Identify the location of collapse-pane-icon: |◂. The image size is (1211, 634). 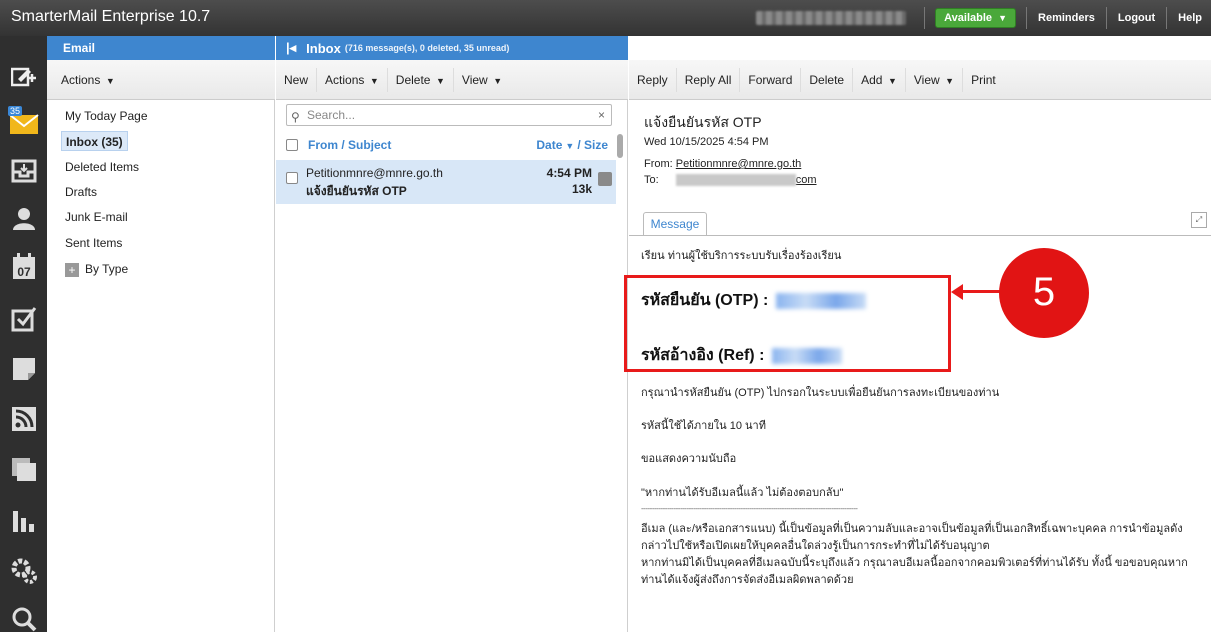
(291, 48).